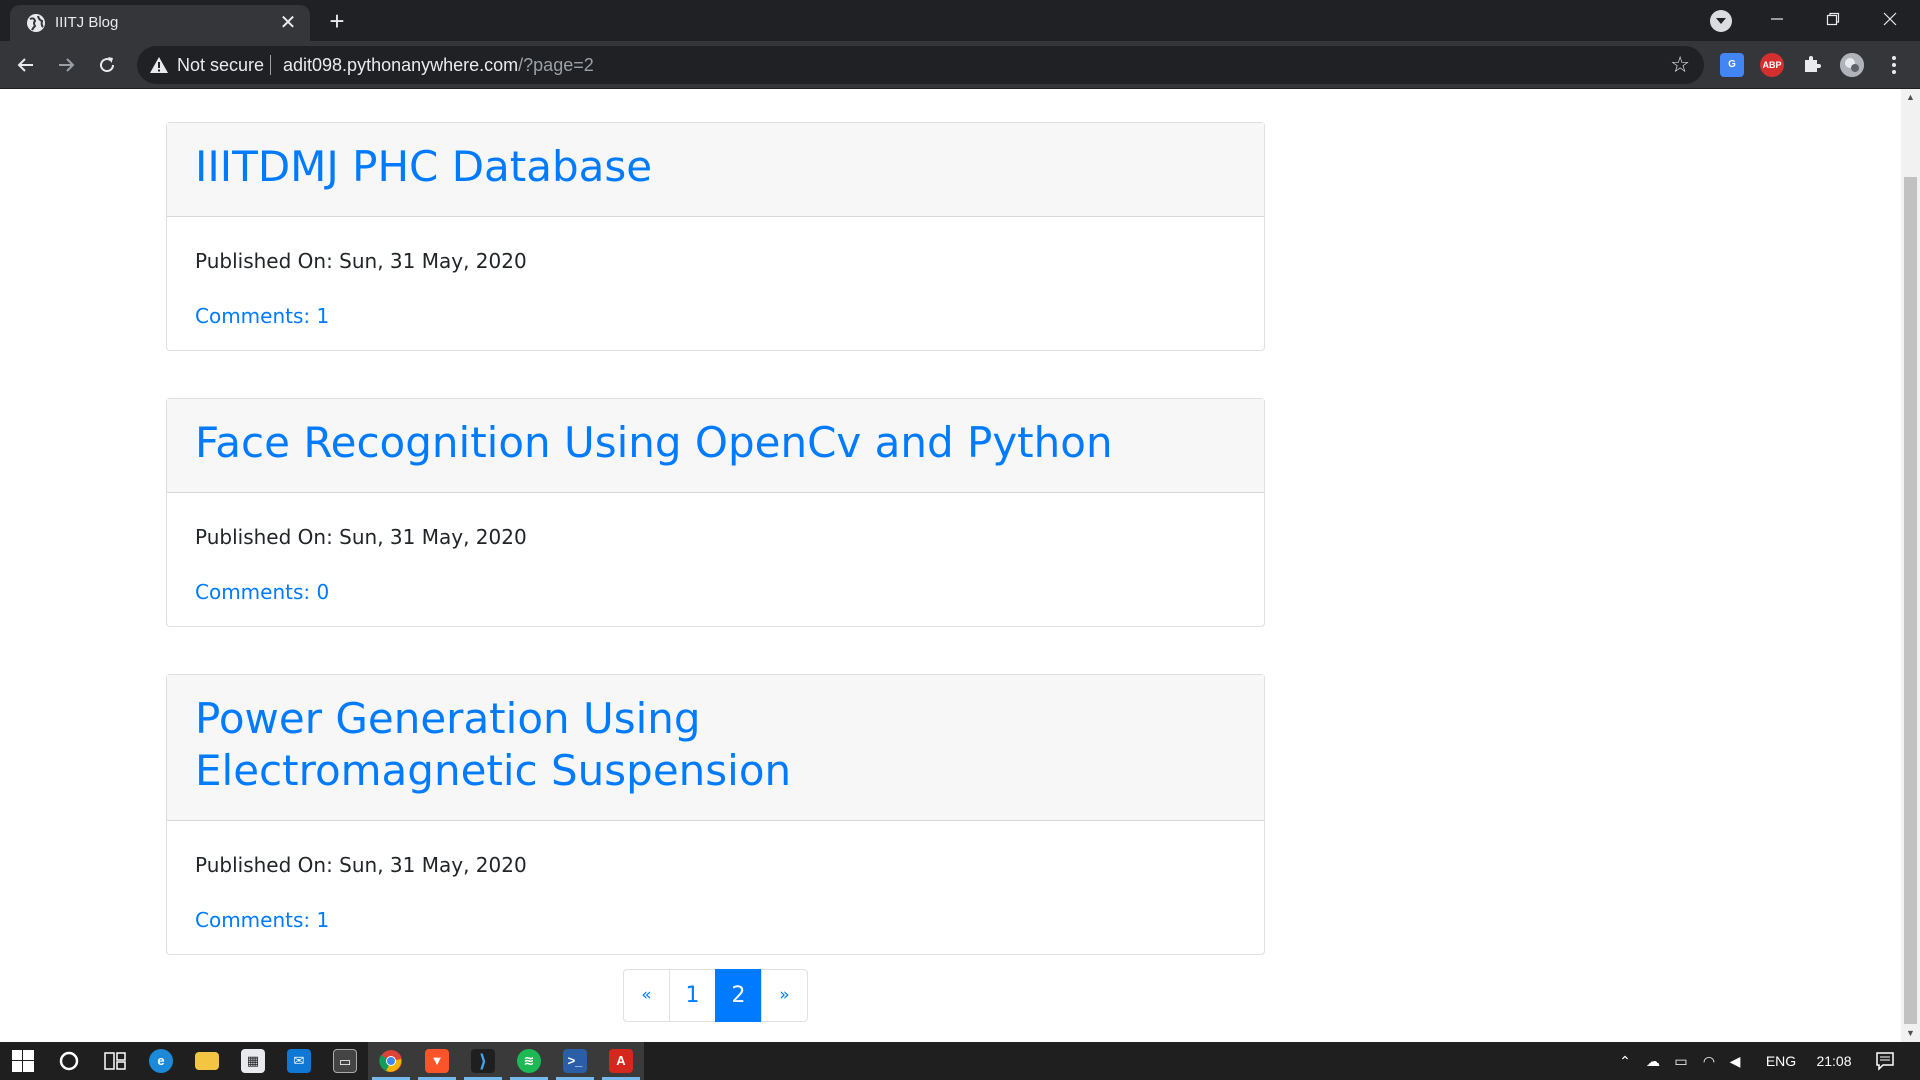  Describe the element at coordinates (159, 65) in the screenshot. I see `warning-icon` at that location.